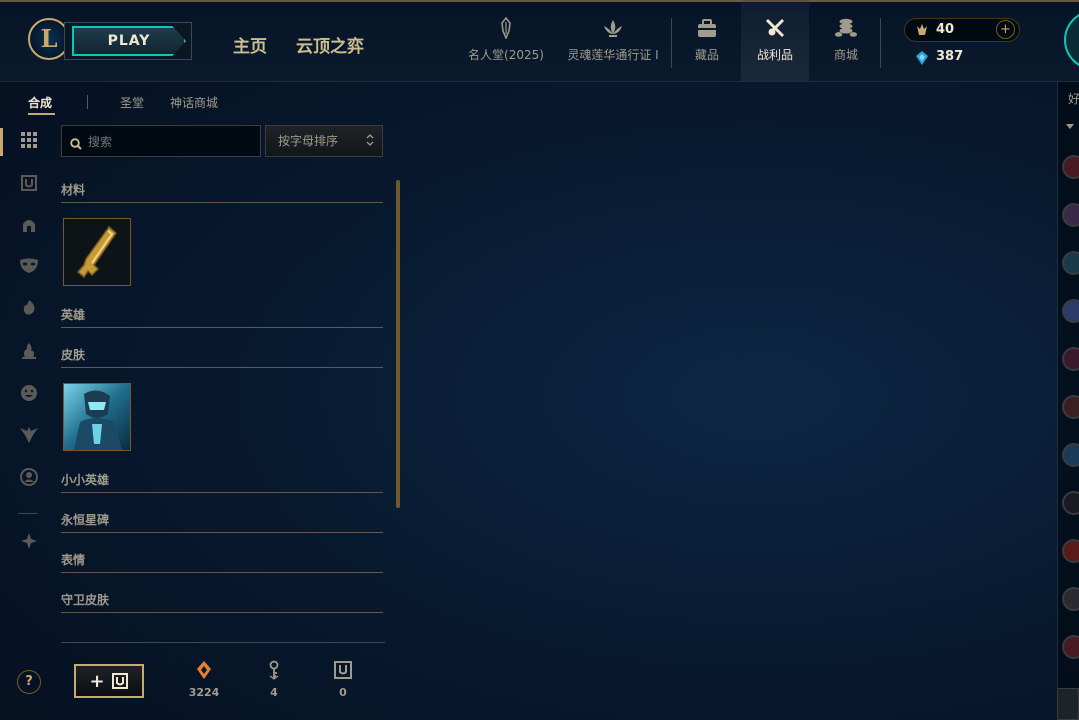 The height and width of the screenshot is (720, 1079). What do you see at coordinates (194, 102) in the screenshot?
I see `subnav-tab-mythic-shop: 神话商城` at bounding box center [194, 102].